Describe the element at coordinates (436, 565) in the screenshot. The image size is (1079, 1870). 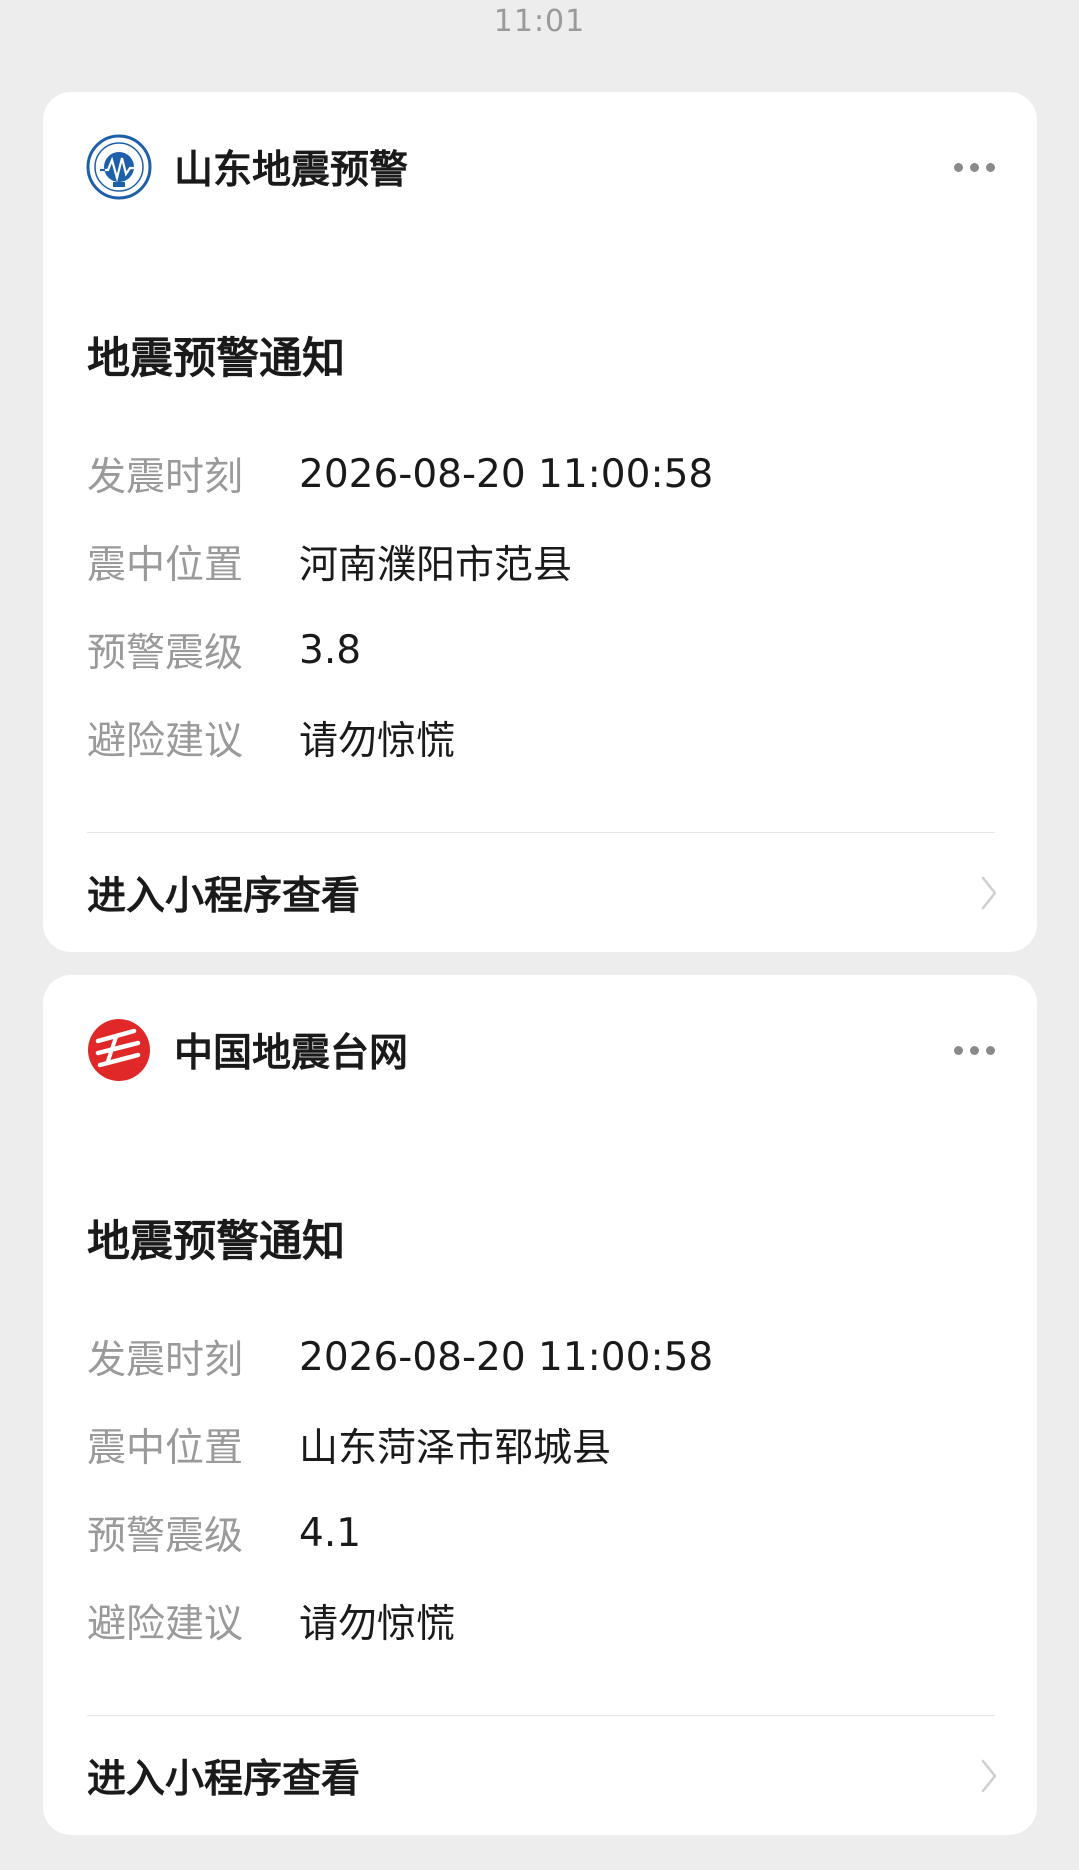
I see `field-value: 河南濮阳市范县` at that location.